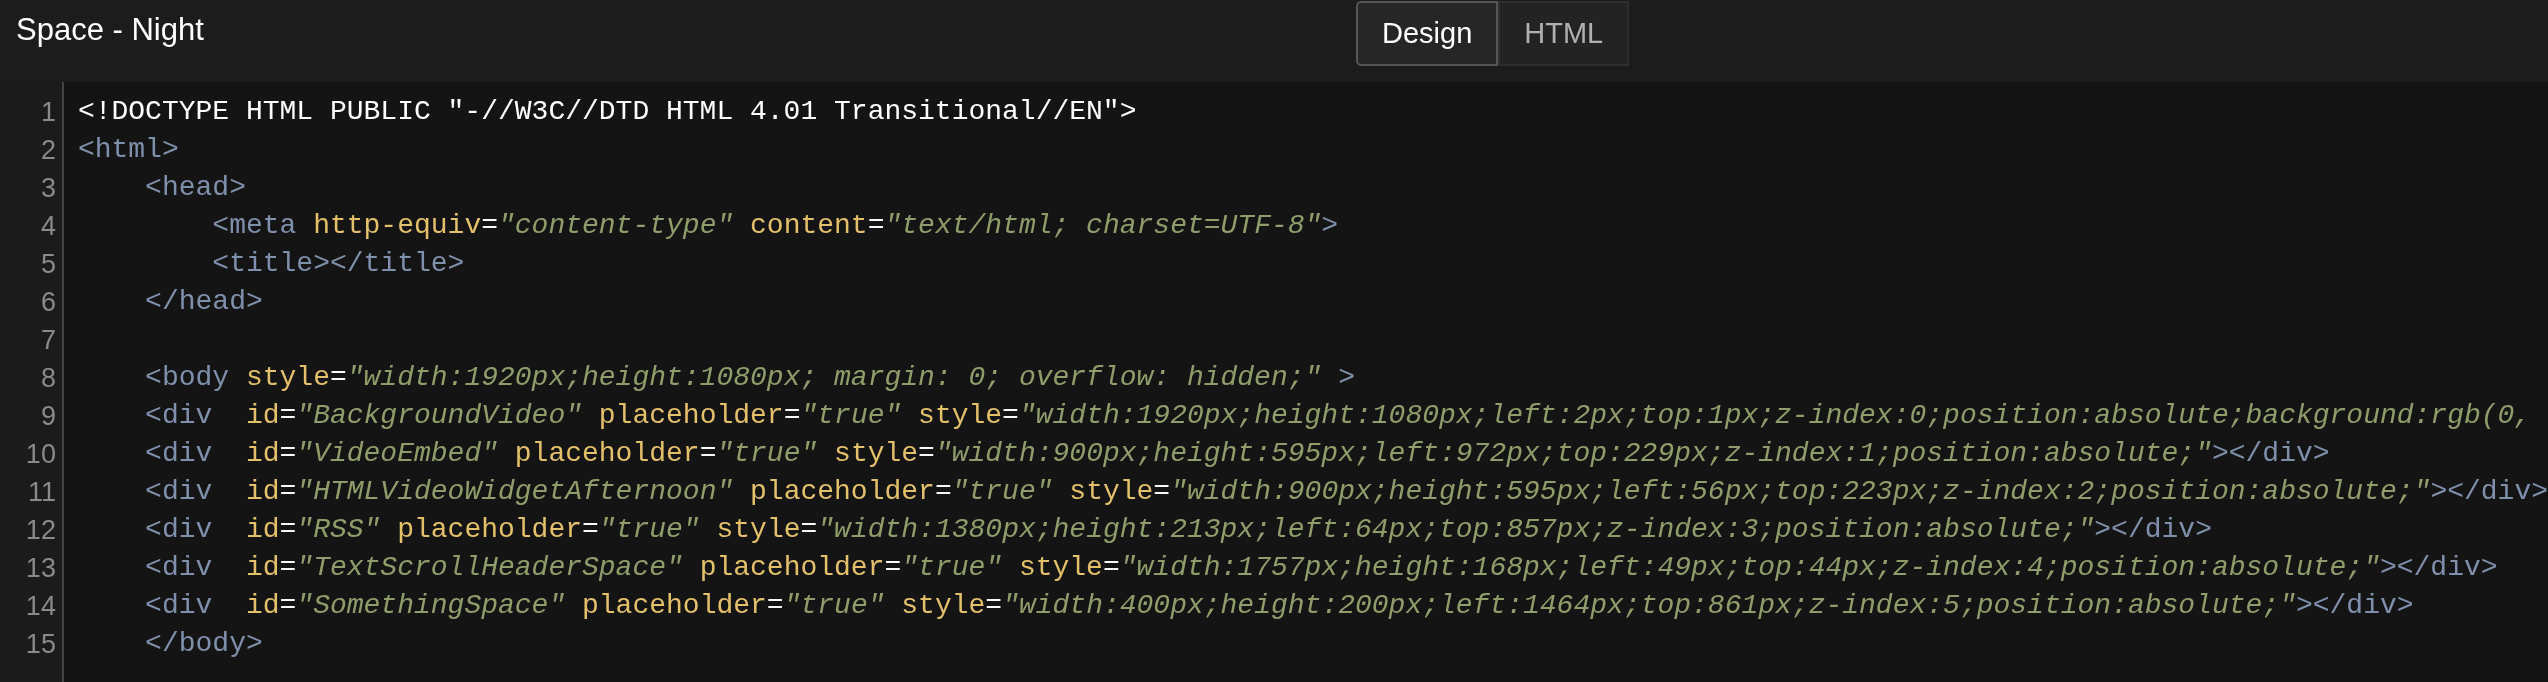  I want to click on line-number: 7, so click(48, 340).